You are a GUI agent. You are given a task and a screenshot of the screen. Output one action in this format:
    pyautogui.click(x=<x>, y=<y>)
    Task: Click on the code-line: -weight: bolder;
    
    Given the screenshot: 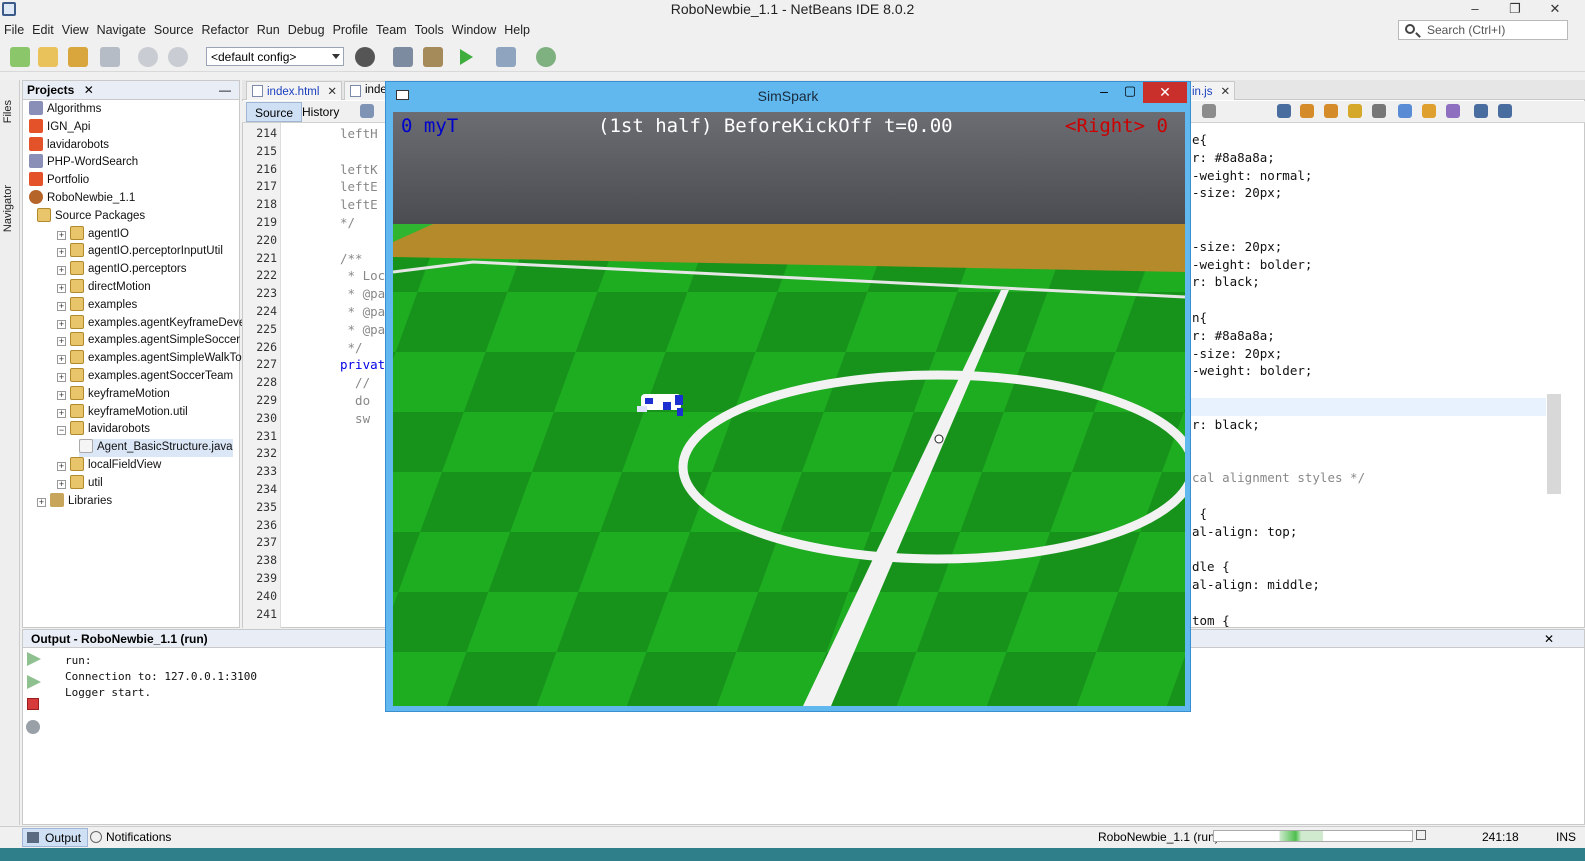 What is the action you would take?
    pyautogui.click(x=1252, y=264)
    